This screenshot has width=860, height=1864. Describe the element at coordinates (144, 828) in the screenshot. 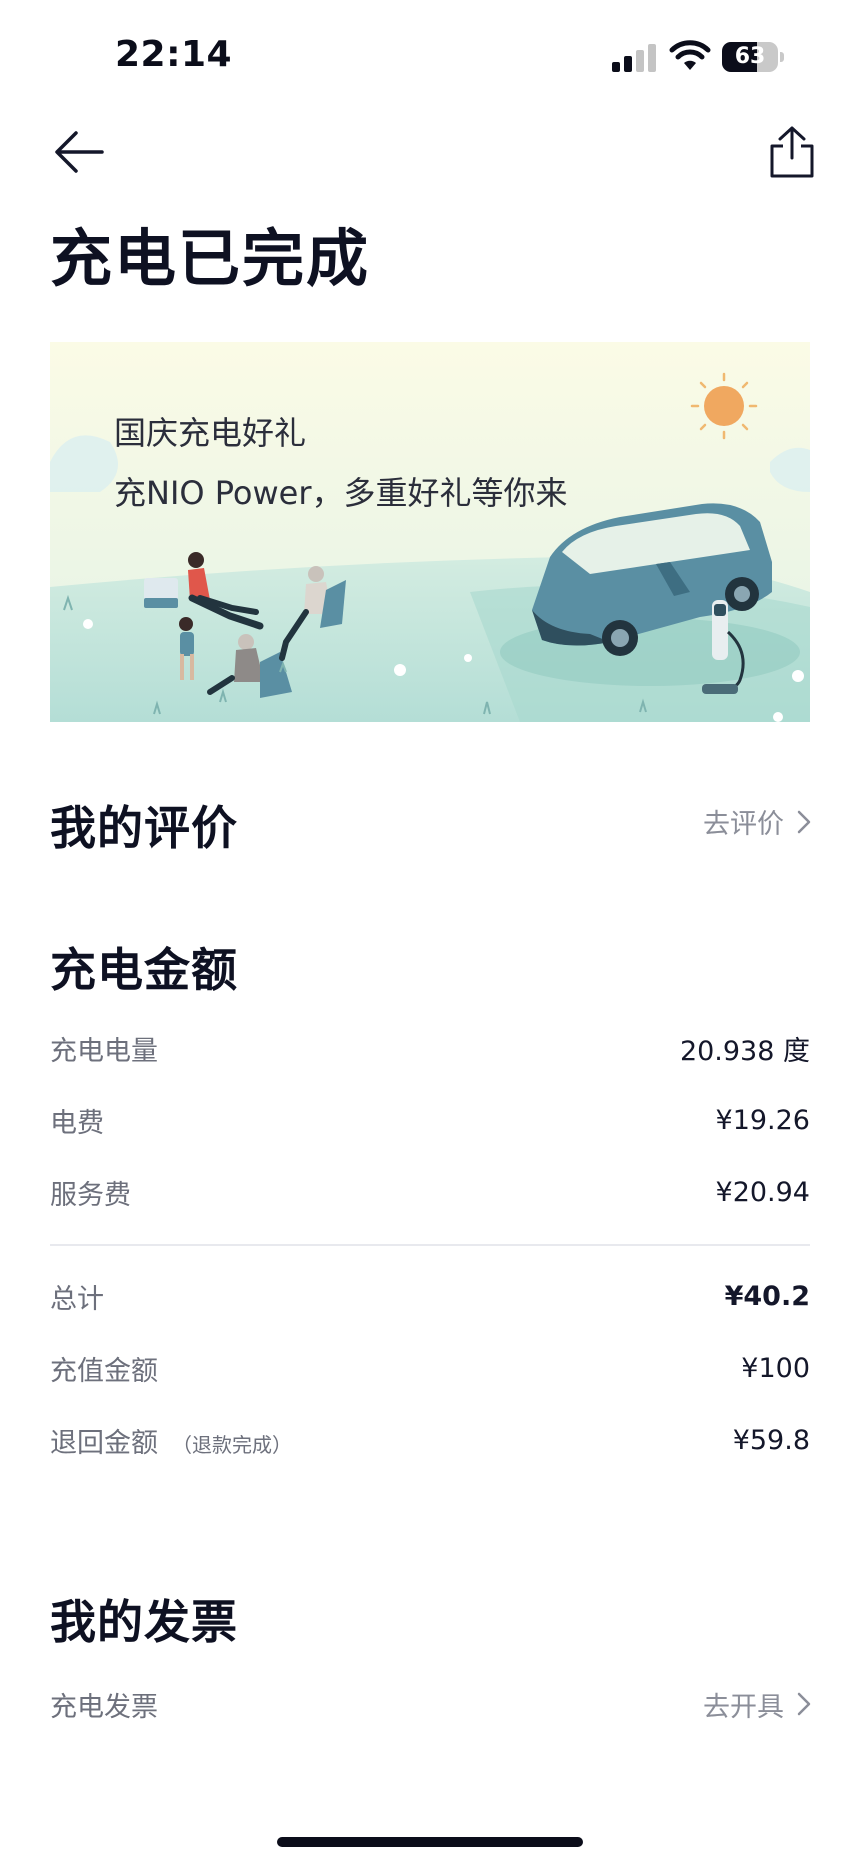

I see `review-section-title: 我的评价` at that location.